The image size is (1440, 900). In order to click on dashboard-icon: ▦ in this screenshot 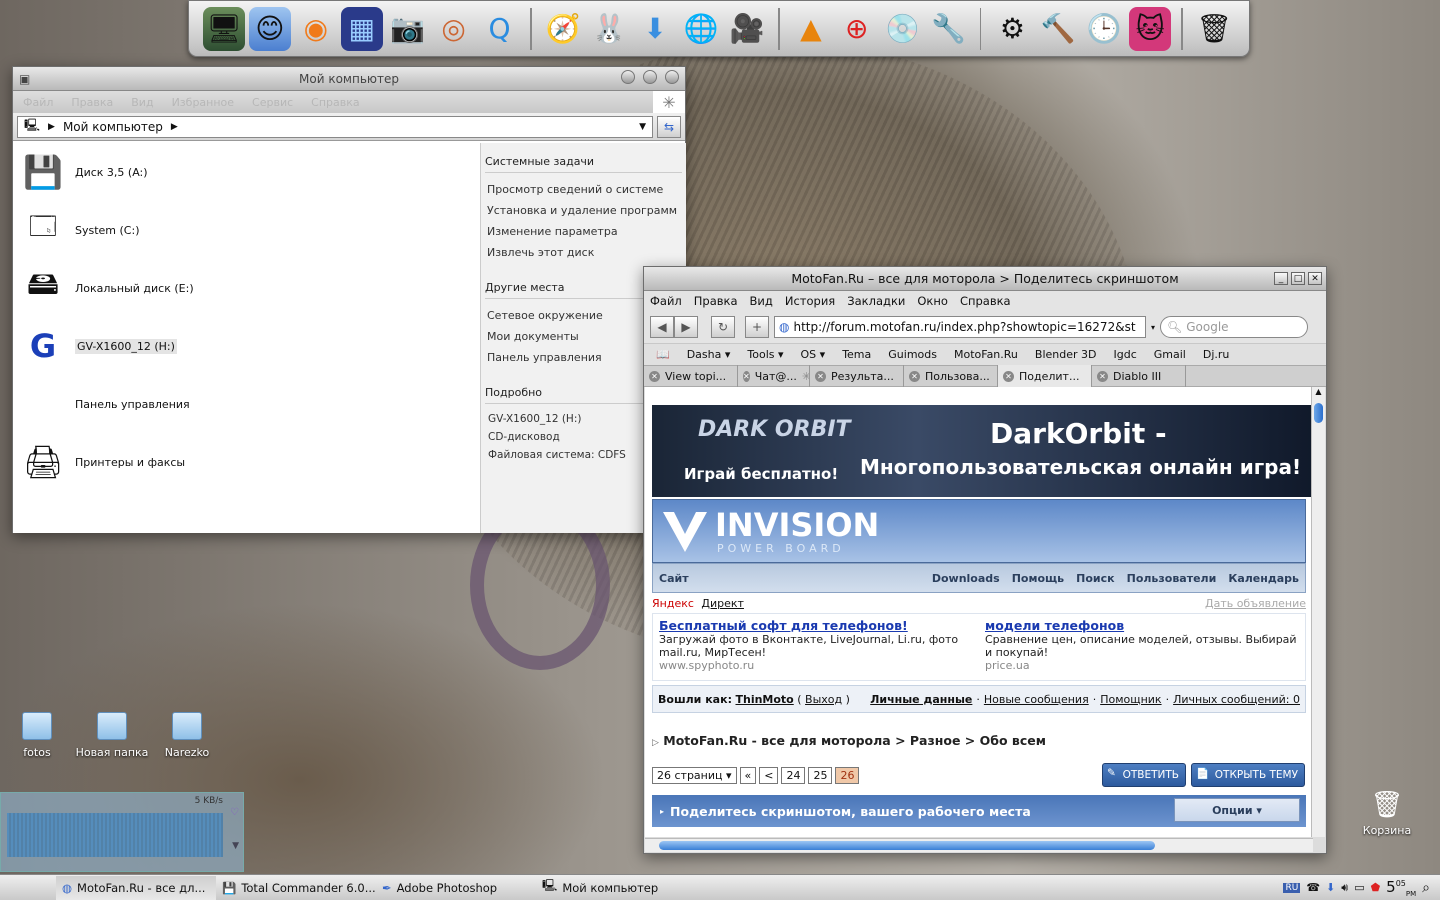, I will do `click(361, 28)`.